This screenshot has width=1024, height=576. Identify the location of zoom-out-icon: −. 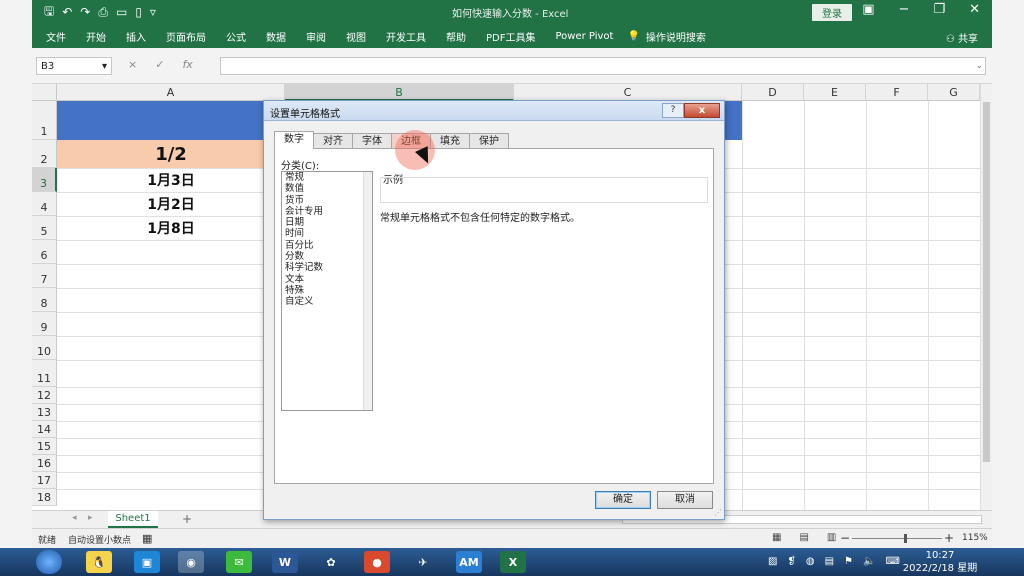
(845, 538).